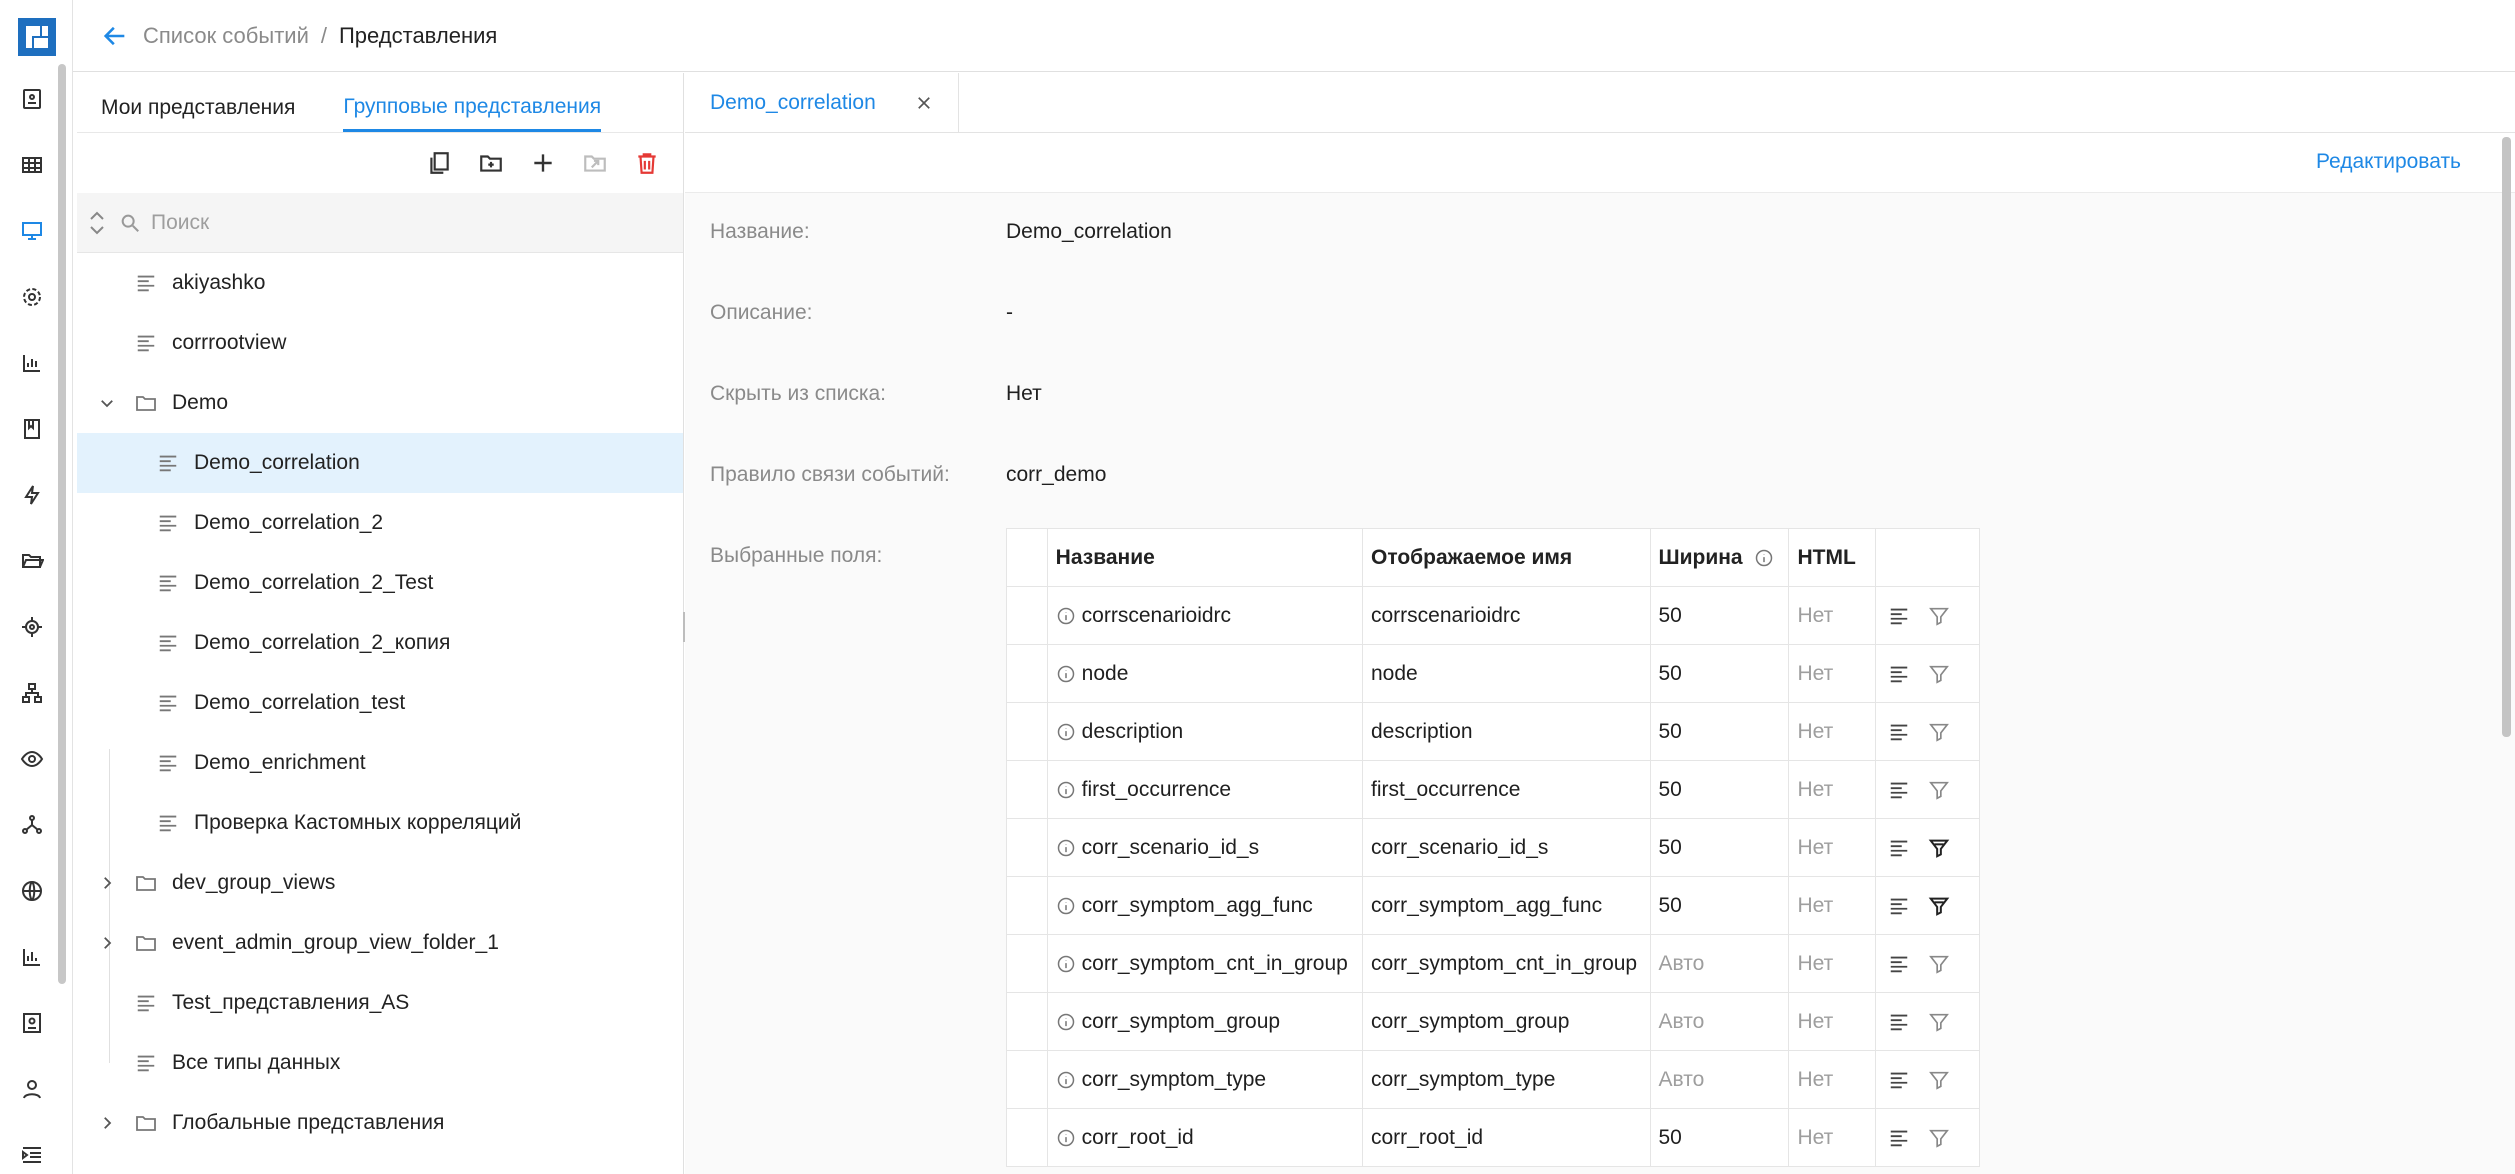  Describe the element at coordinates (32, 561) in the screenshot. I see `folder-open-icon` at that location.